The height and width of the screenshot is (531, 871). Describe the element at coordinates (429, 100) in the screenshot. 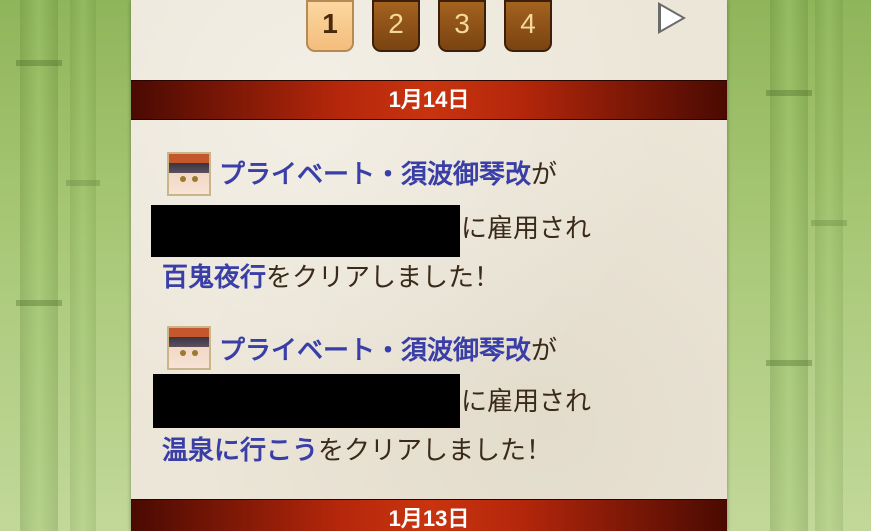

I see `date-header: 1月14日` at that location.